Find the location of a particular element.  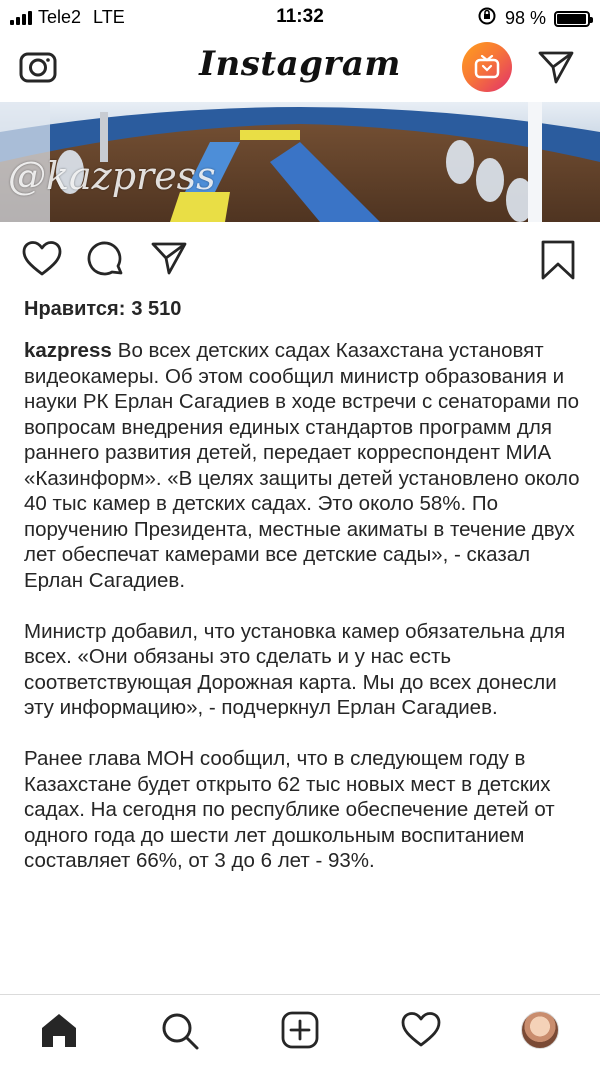

post-watermark: @kazpress is located at coordinates (112, 176).